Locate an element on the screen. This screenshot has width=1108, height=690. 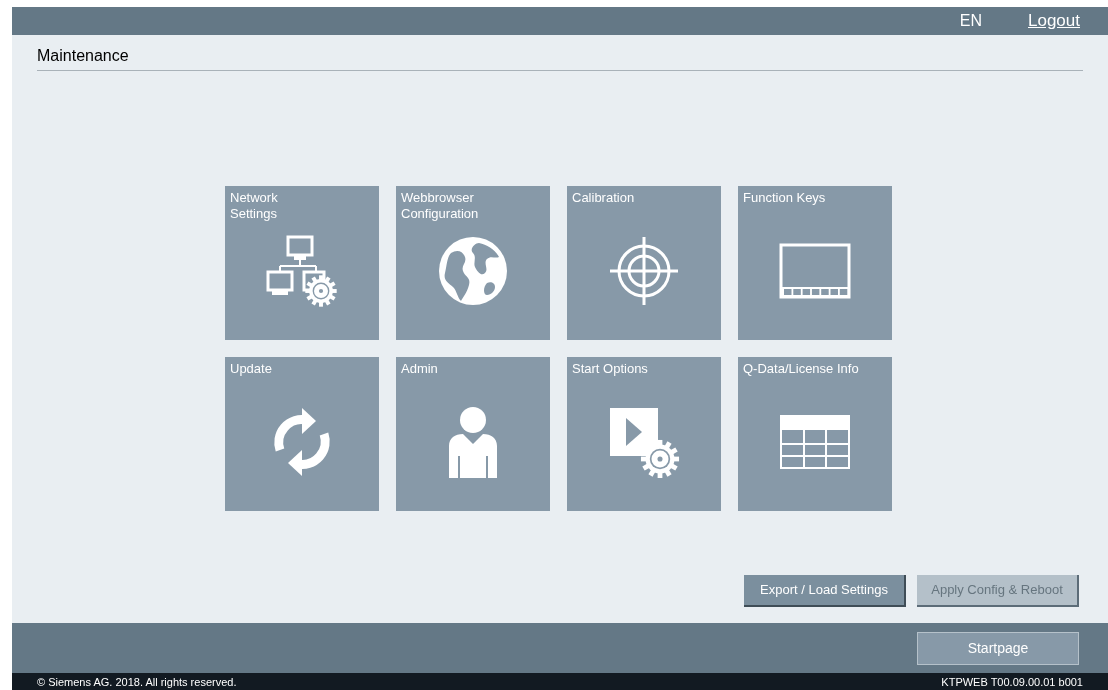
screen-keys-icon is located at coordinates (815, 270).